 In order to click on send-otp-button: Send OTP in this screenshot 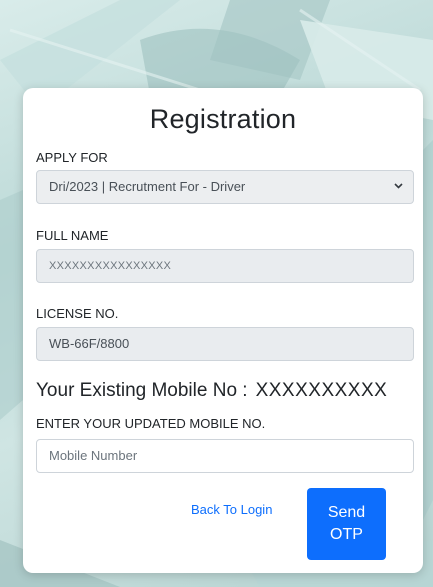, I will do `click(346, 524)`.